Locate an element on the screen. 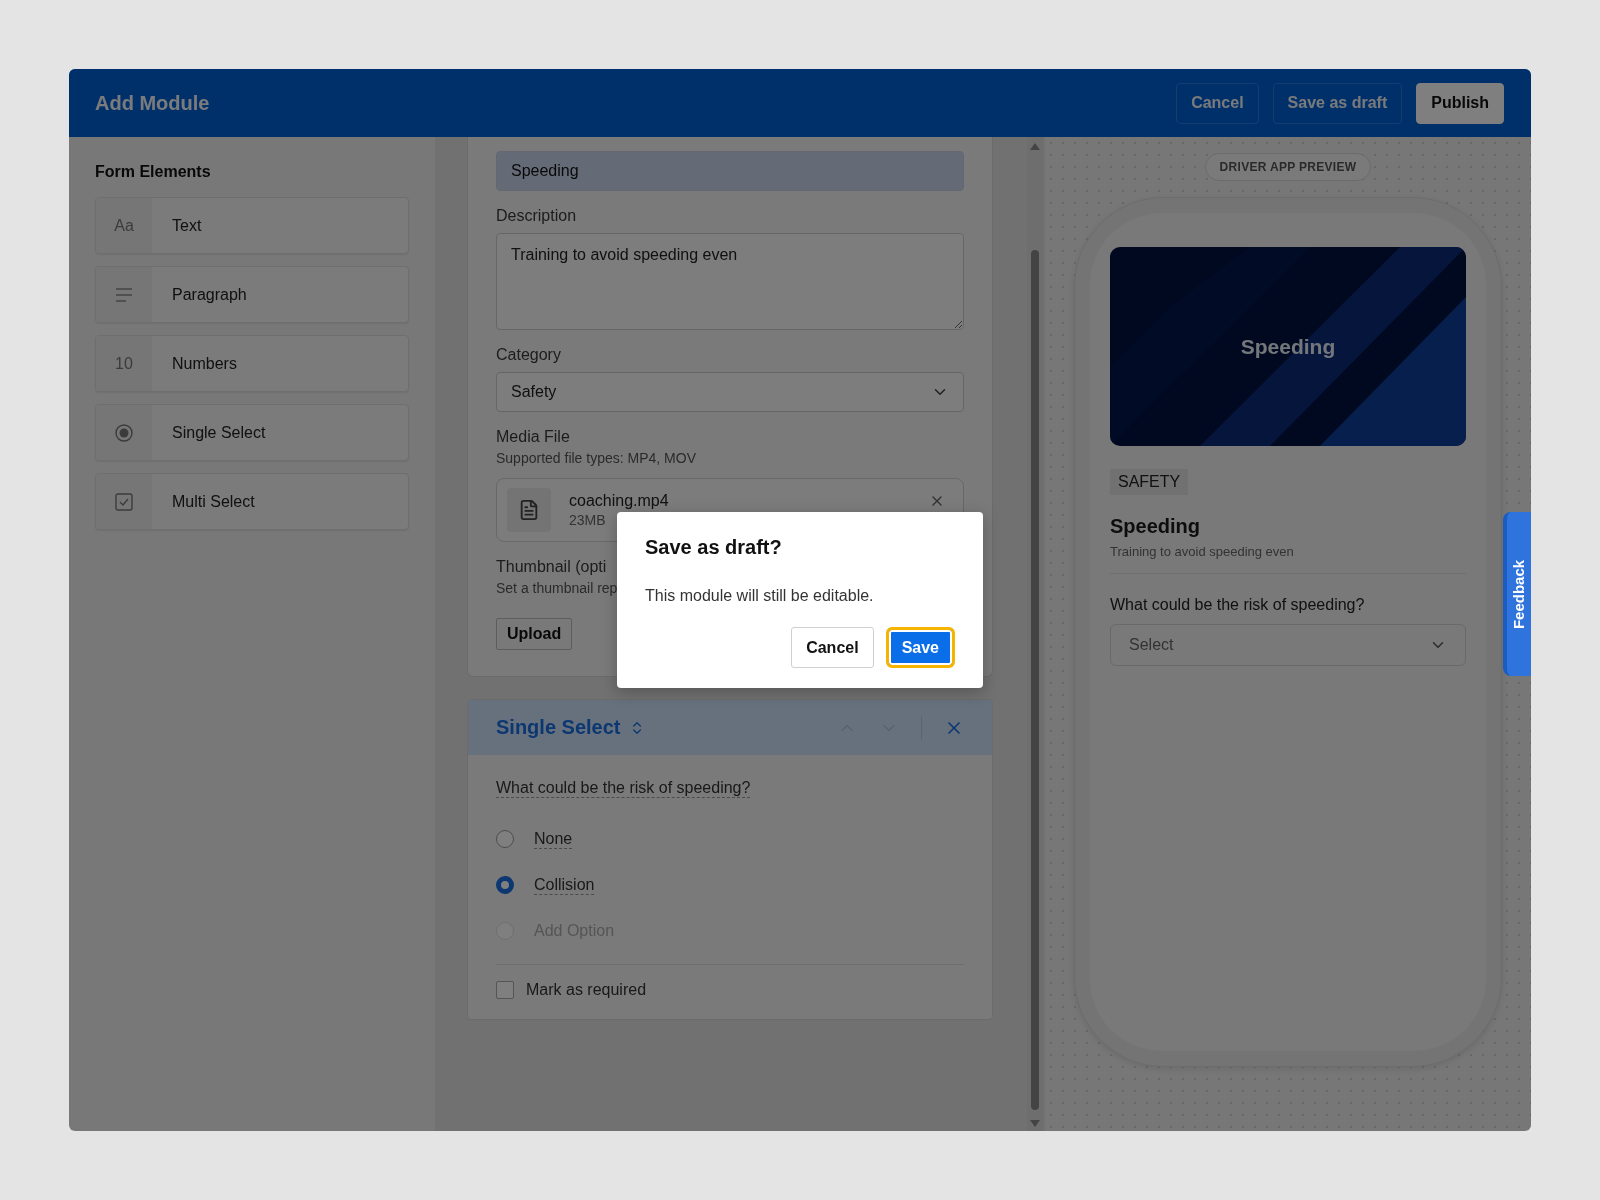 The width and height of the screenshot is (1600, 1200). checkbox-icon is located at coordinates (124, 501).